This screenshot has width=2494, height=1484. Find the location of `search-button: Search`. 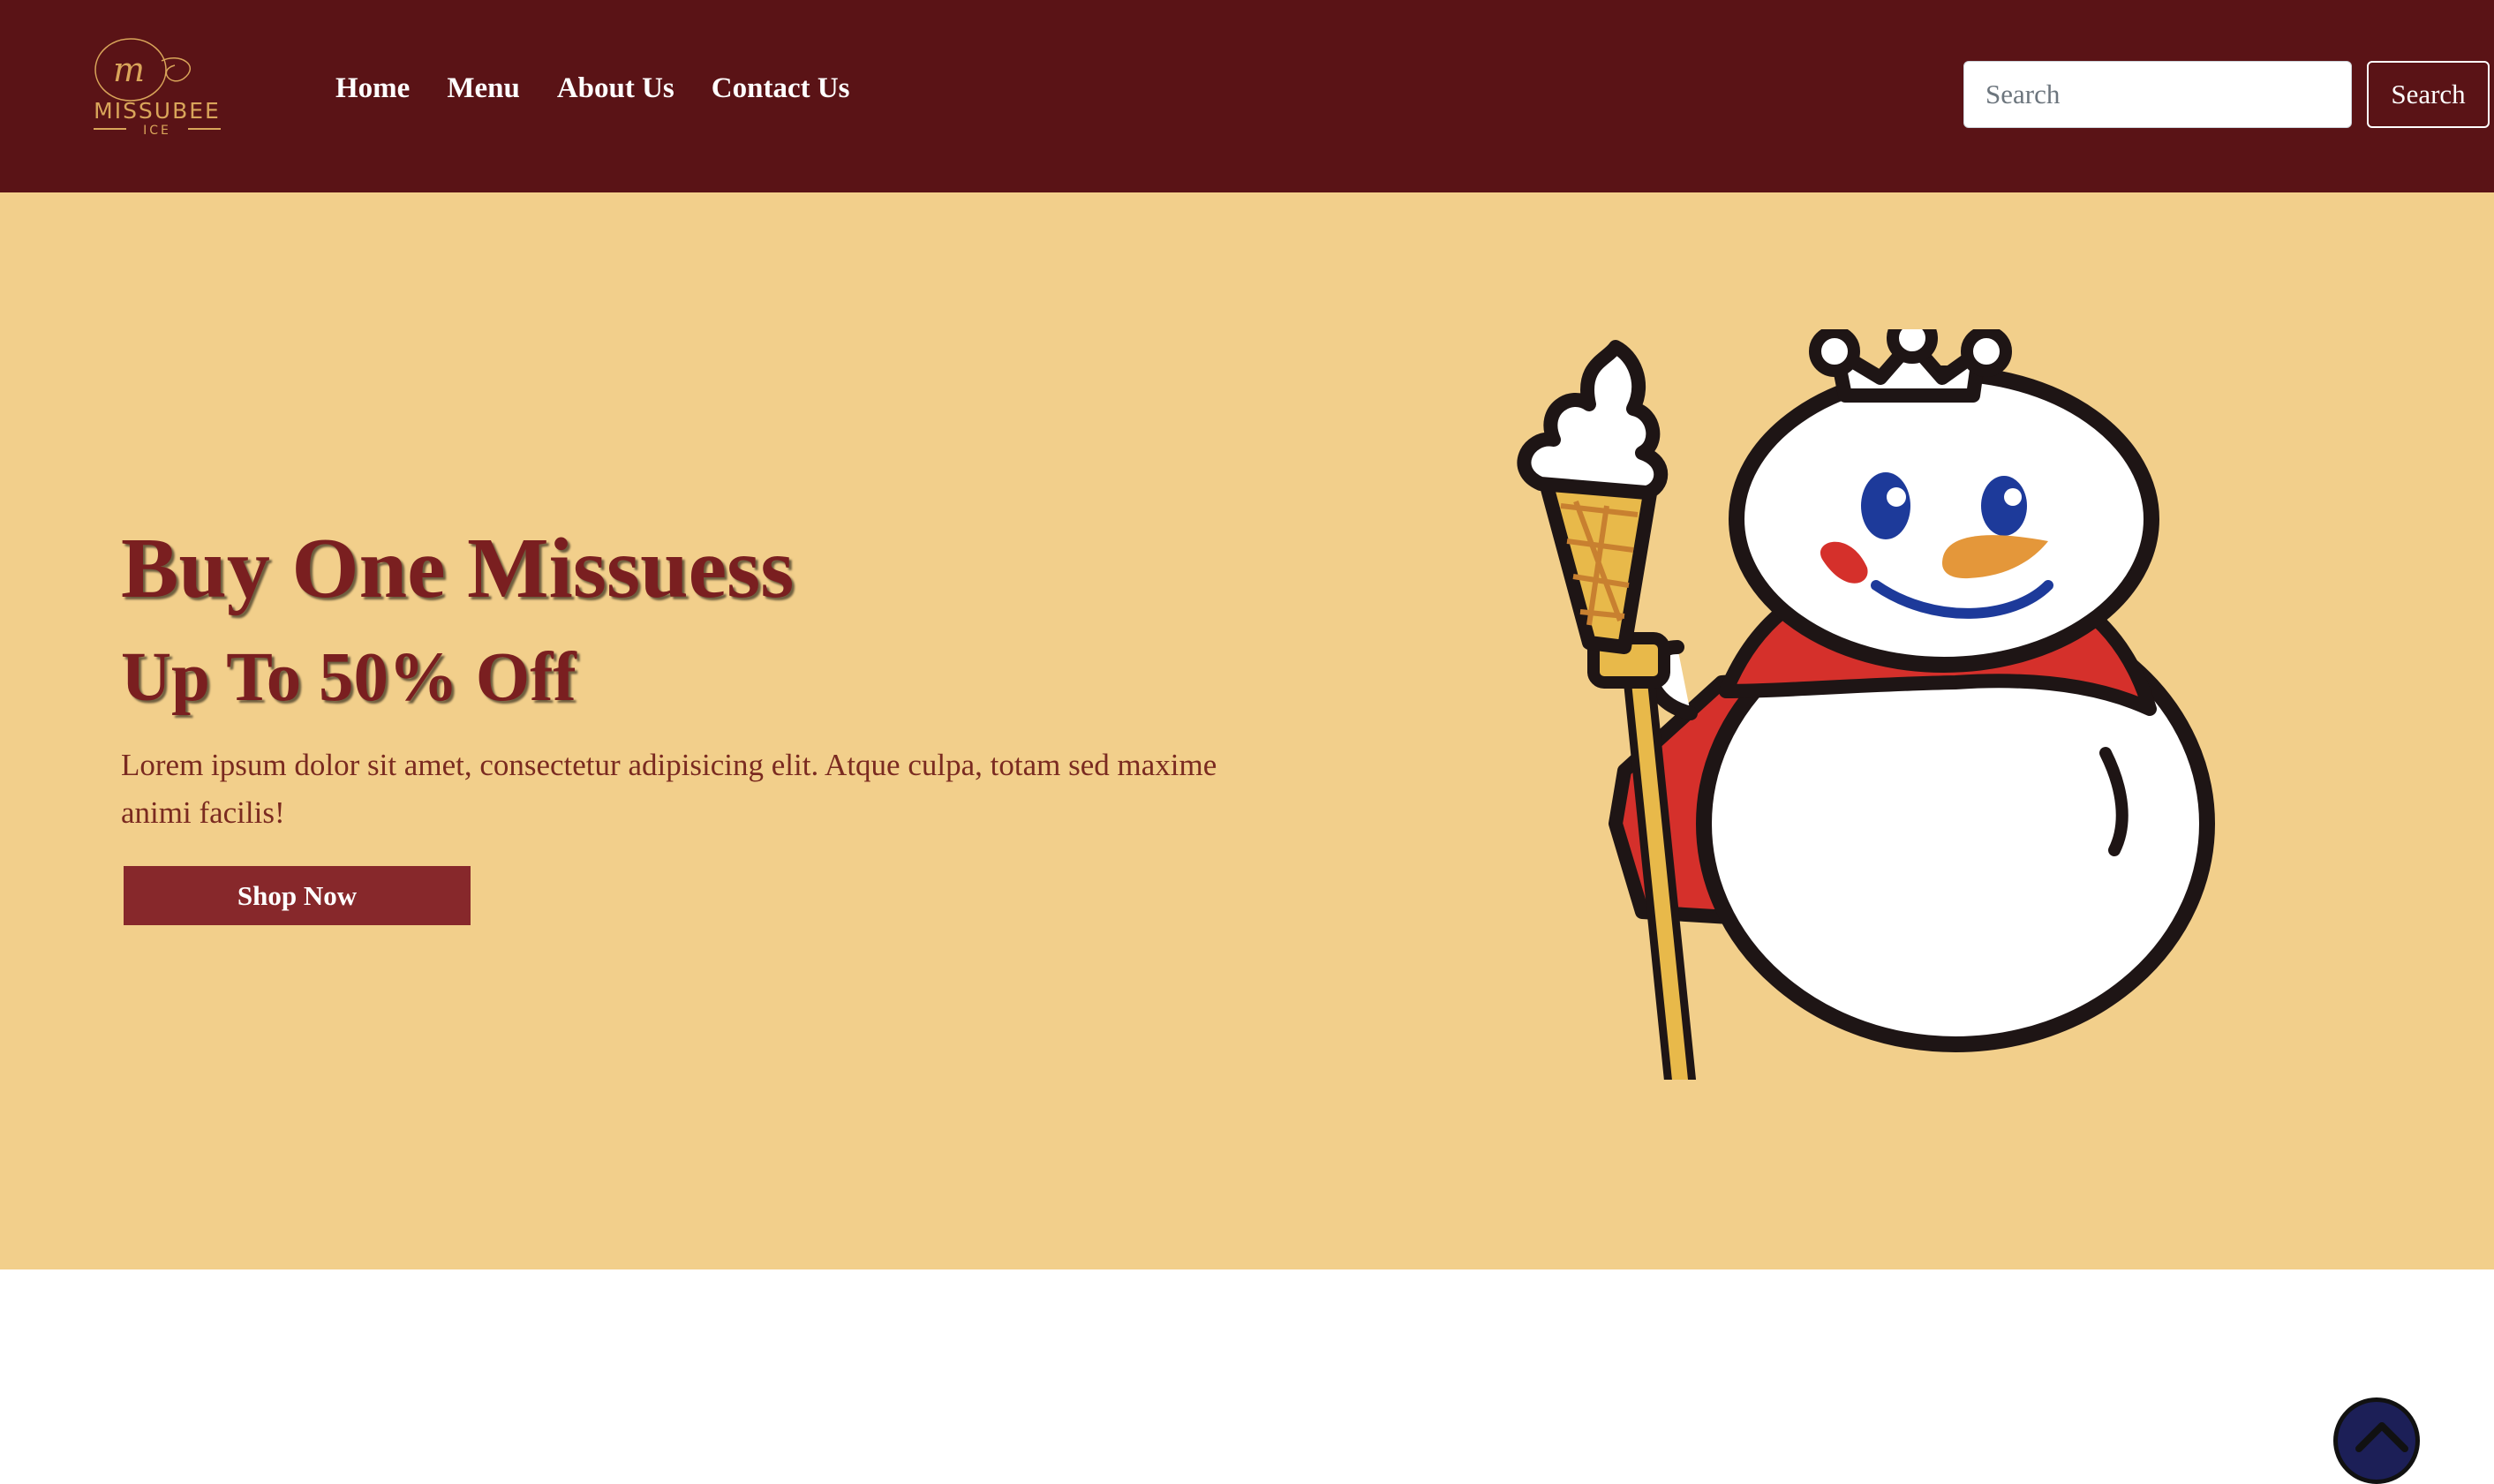

search-button: Search is located at coordinates (2428, 94).